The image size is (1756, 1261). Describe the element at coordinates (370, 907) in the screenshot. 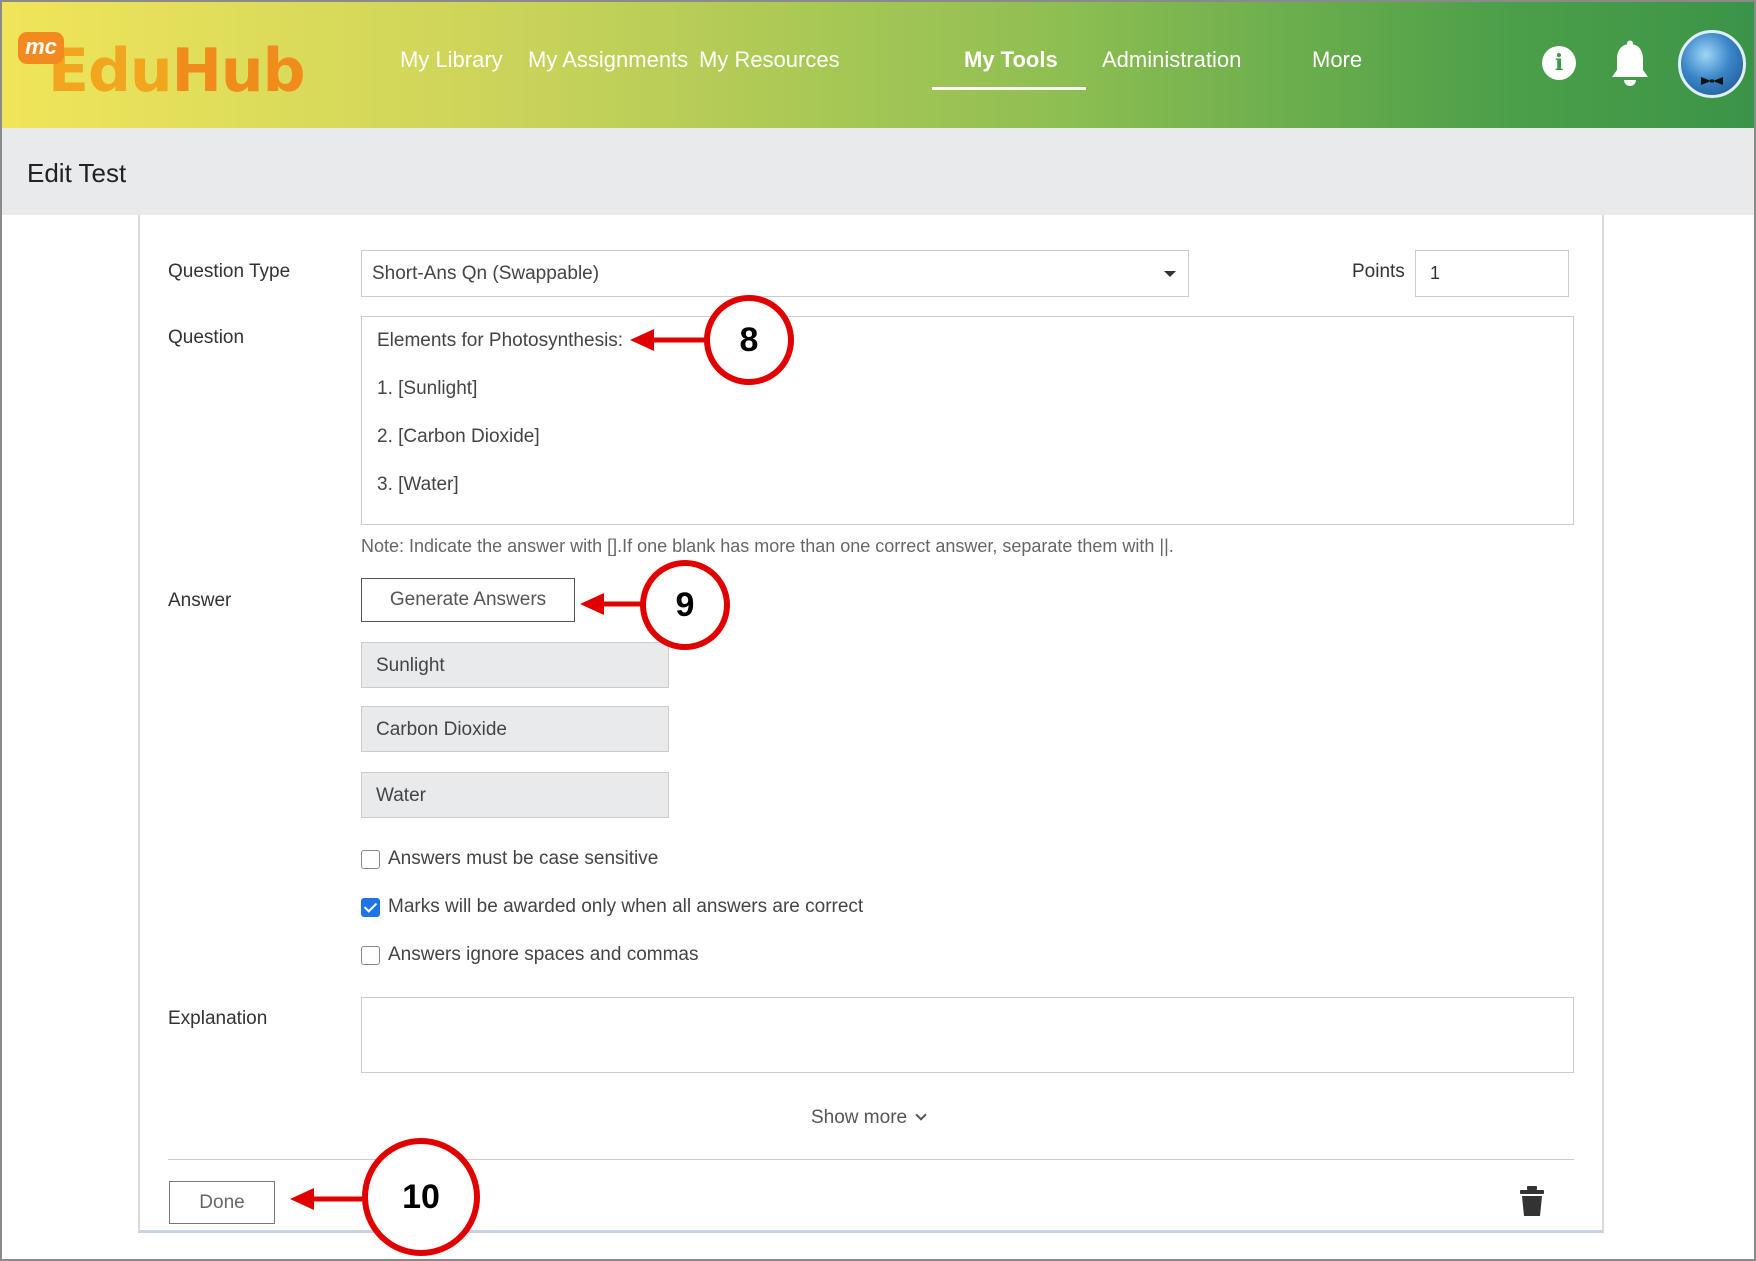

I see `checkbox-all-correct` at that location.